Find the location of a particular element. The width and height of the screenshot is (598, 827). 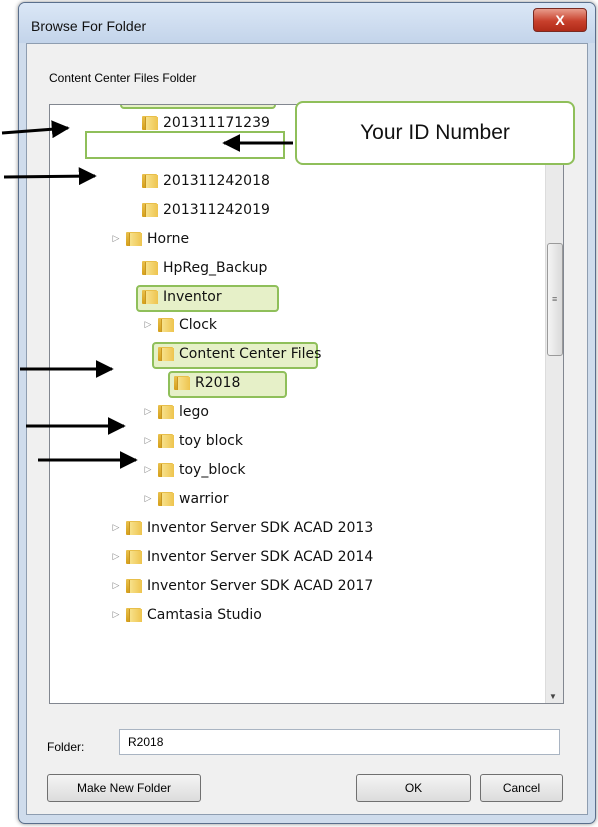

tree-item-label: toy_block is located at coordinates (212, 470).